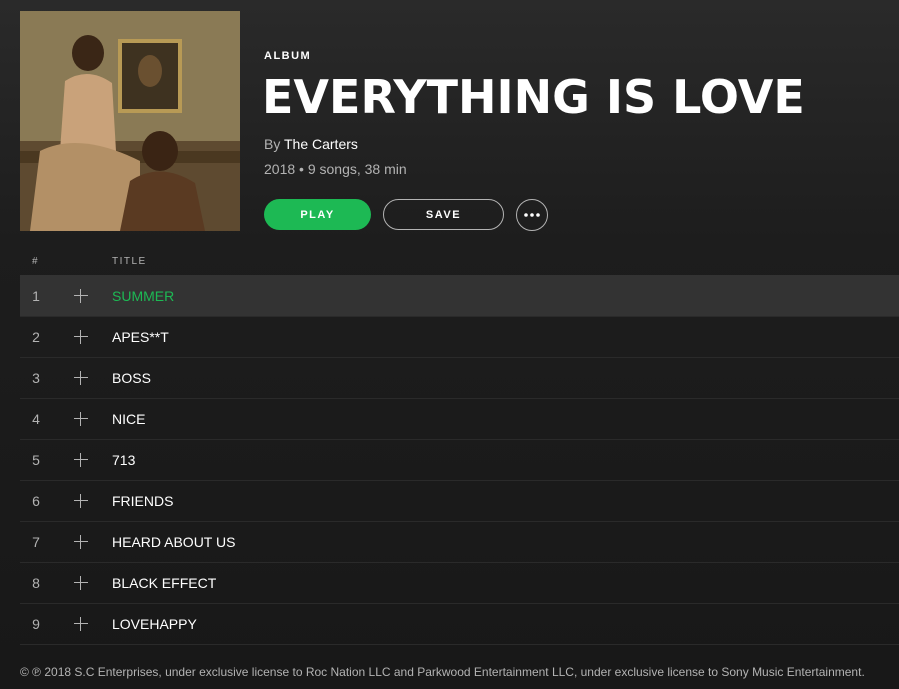  Describe the element at coordinates (36, 583) in the screenshot. I see `track-number: 8` at that location.